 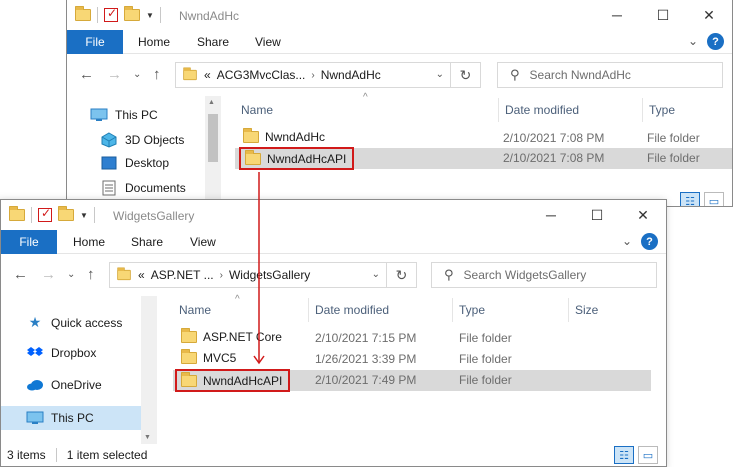 What do you see at coordinates (35, 385) in the screenshot?
I see `cloud-icon` at bounding box center [35, 385].